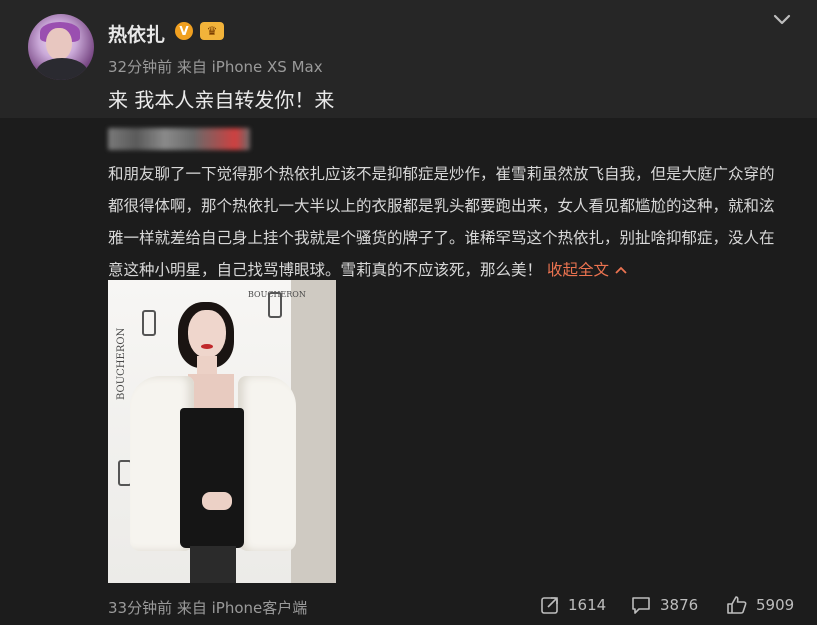  I want to click on comment-button: 3876, so click(664, 605).